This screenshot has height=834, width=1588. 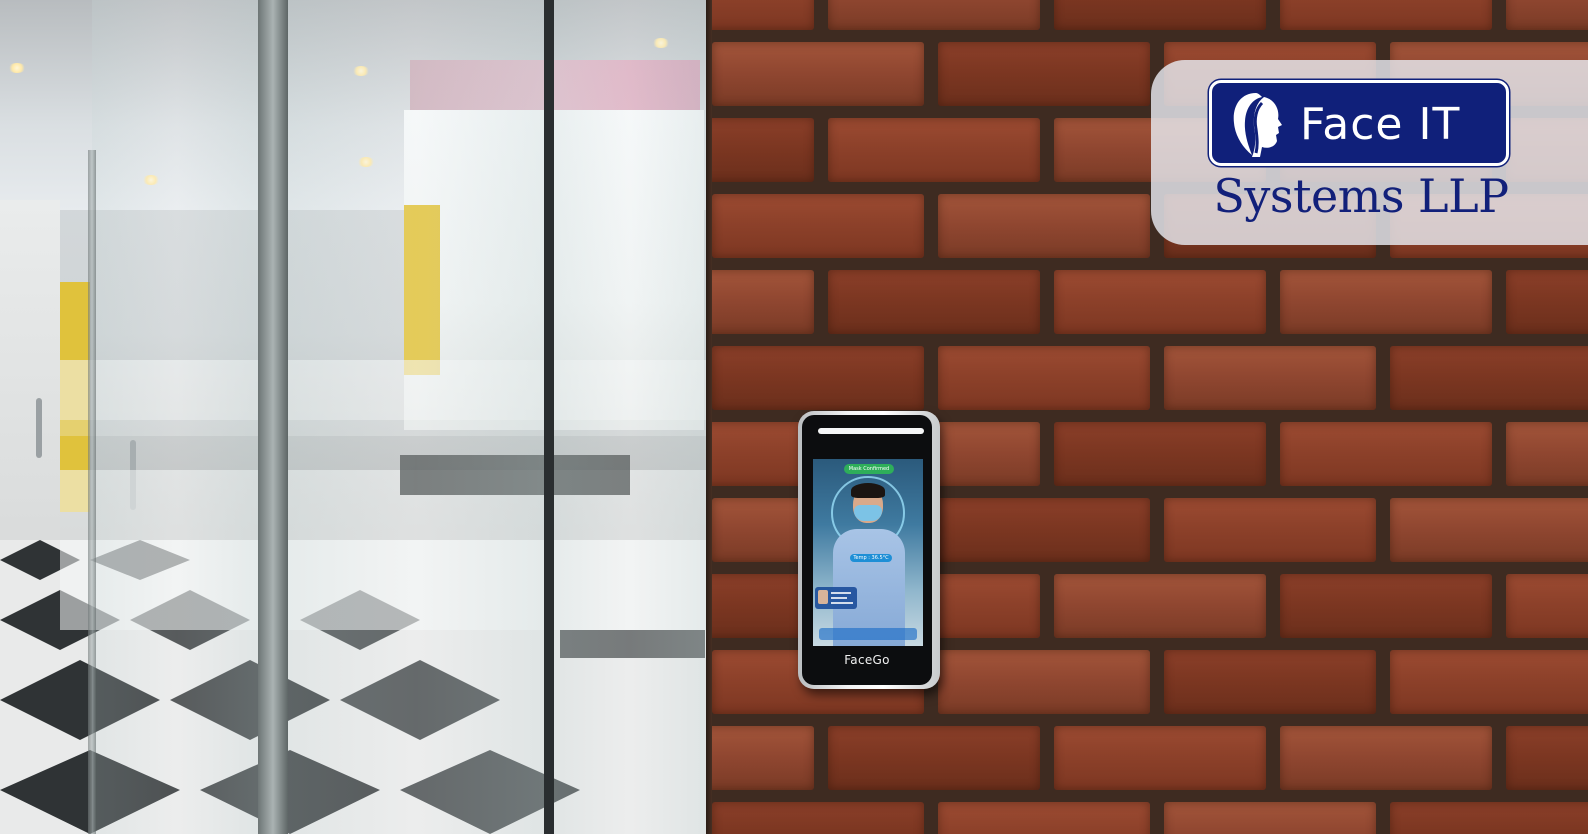 What do you see at coordinates (823, 597) in the screenshot?
I see `user-thumbnail` at bounding box center [823, 597].